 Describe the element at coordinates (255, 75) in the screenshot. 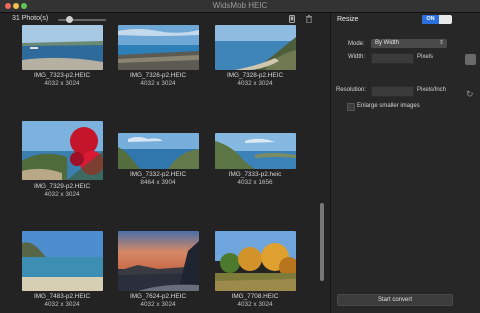

I see `photo-name: IMG_7328-p2.HEIC` at that location.